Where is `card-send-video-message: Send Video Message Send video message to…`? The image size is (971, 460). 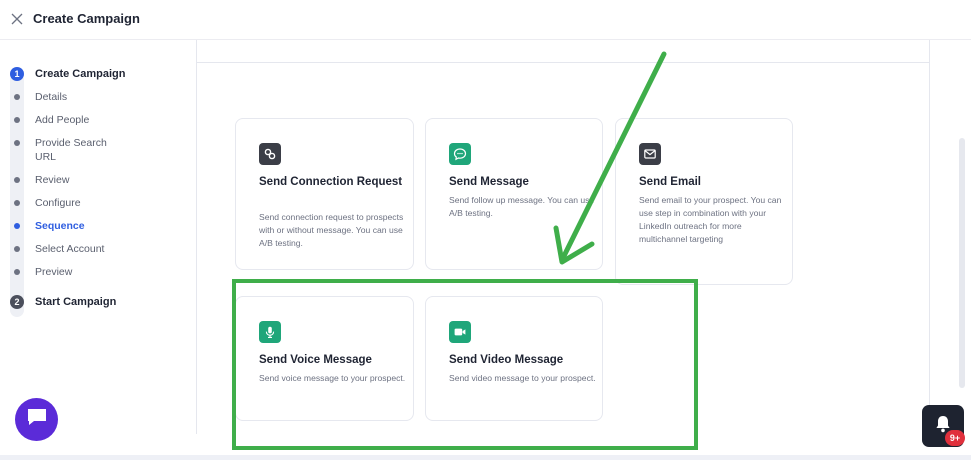 card-send-video-message: Send Video Message Send video message to… is located at coordinates (514, 358).